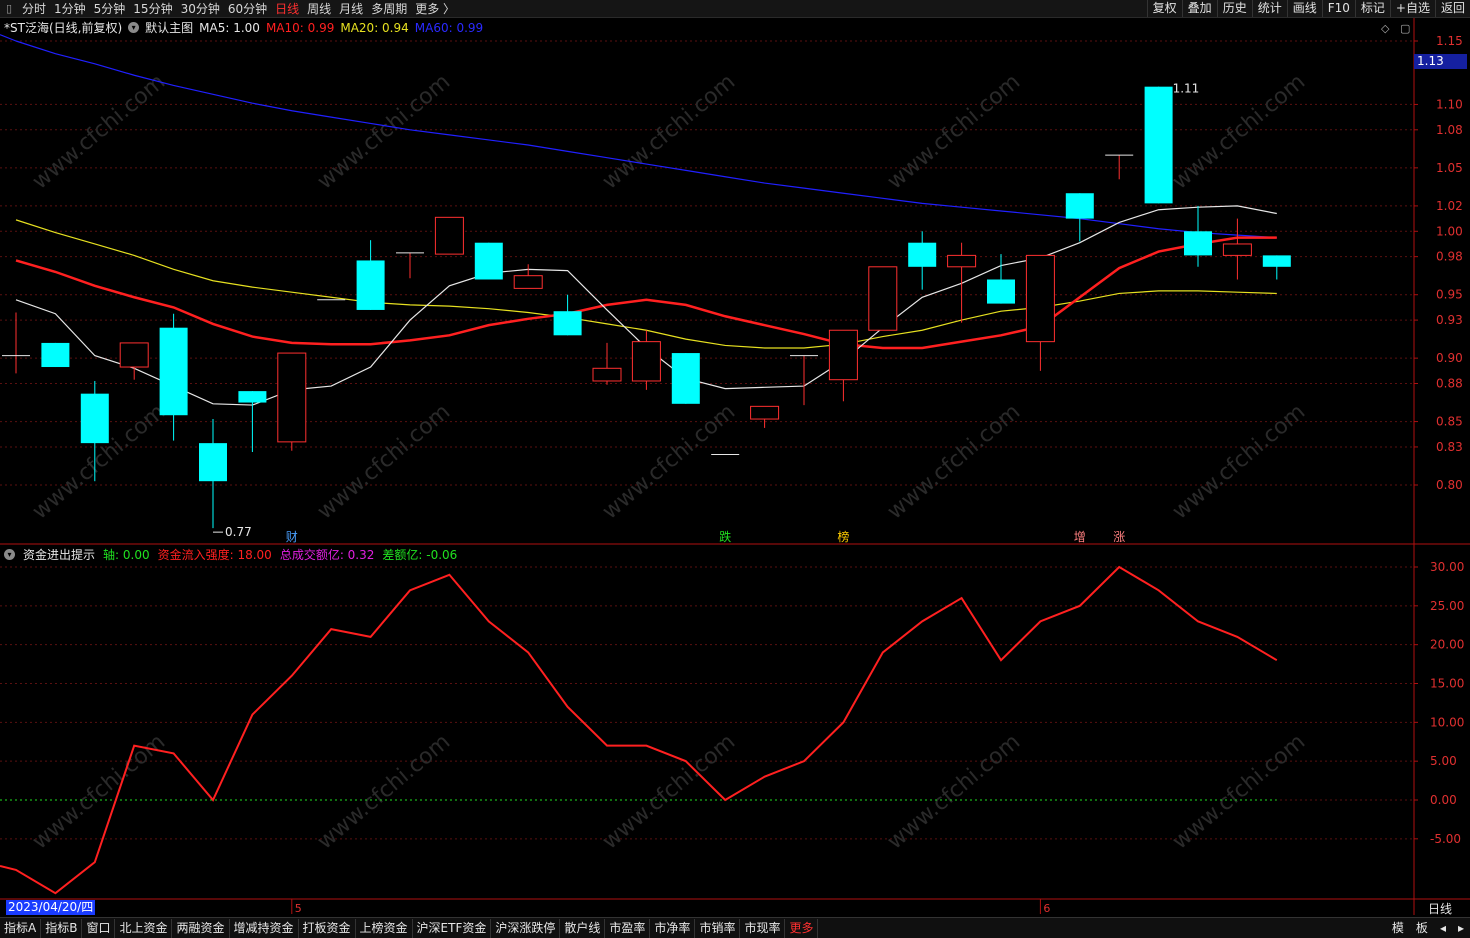 The height and width of the screenshot is (938, 1470). I want to click on event-marker: 榜, so click(843, 536).